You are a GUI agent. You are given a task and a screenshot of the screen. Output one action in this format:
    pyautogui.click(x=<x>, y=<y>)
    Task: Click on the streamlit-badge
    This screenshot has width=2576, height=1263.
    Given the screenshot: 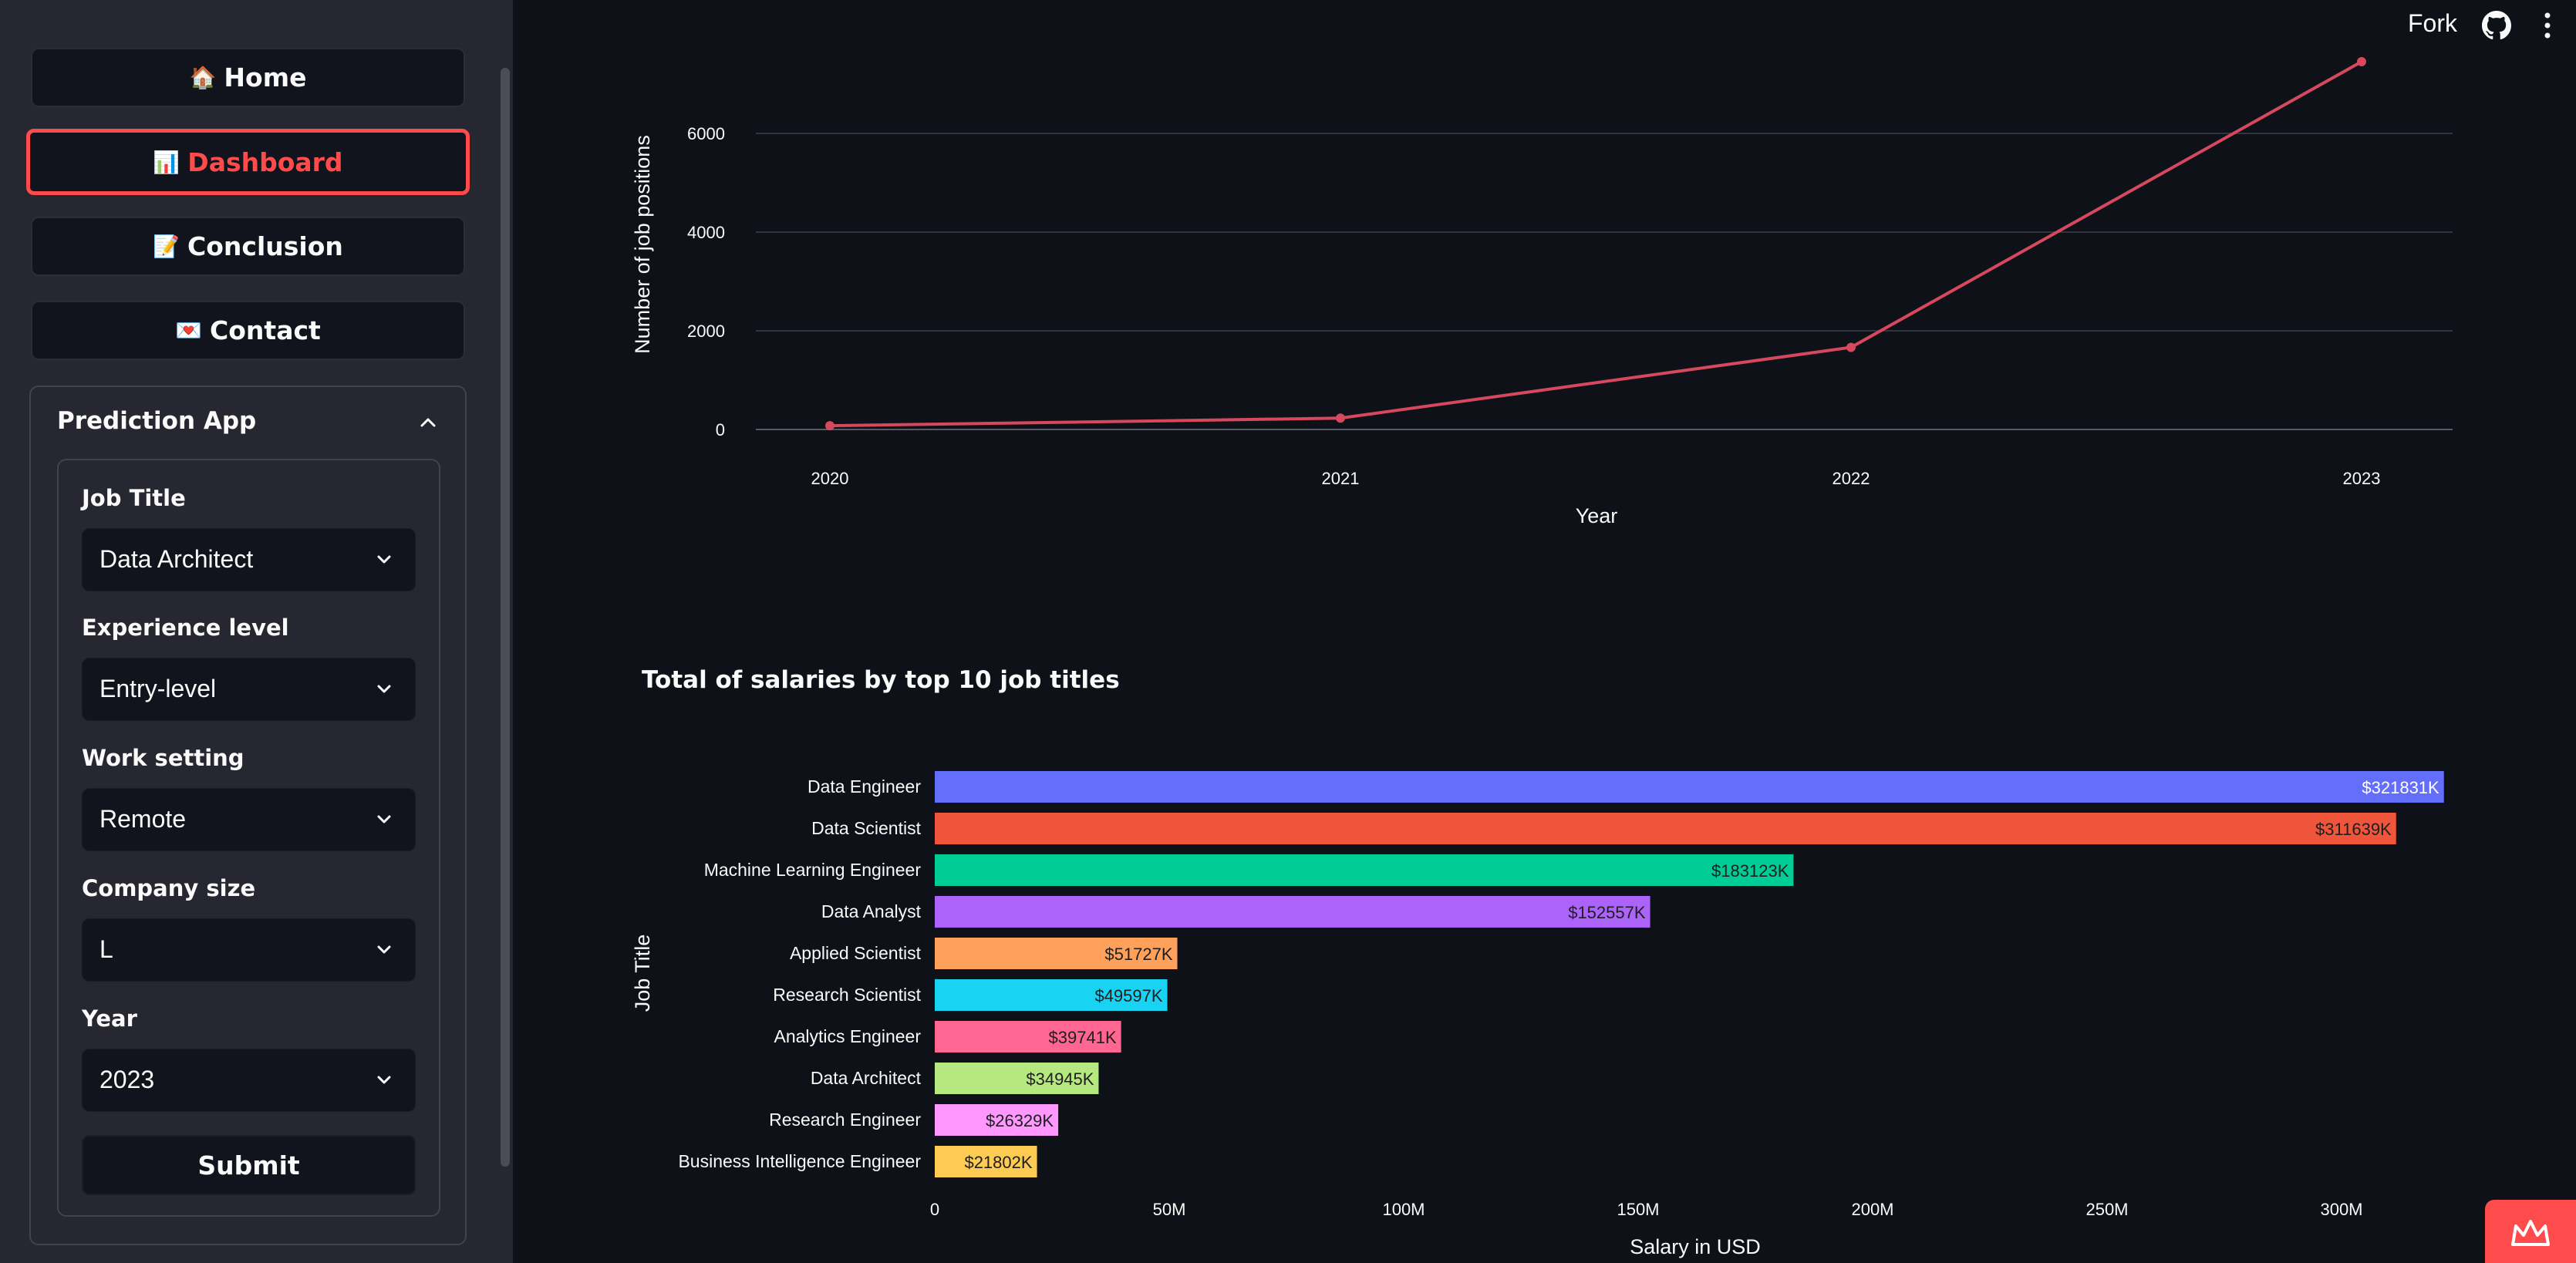 What is the action you would take?
    pyautogui.click(x=2530, y=1231)
    